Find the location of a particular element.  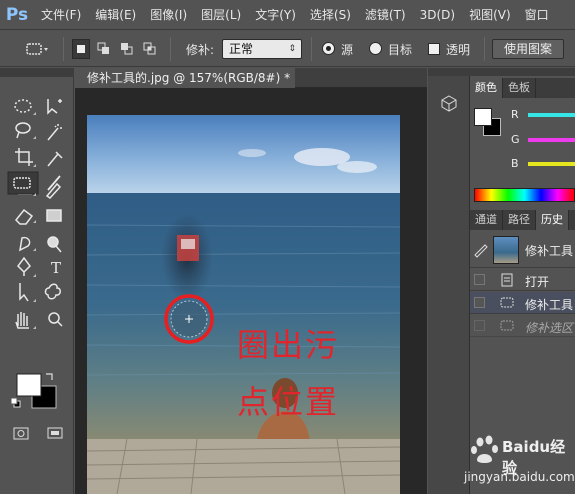

color-panel-tabs: 颜色 色板 is located at coordinates (522, 88).